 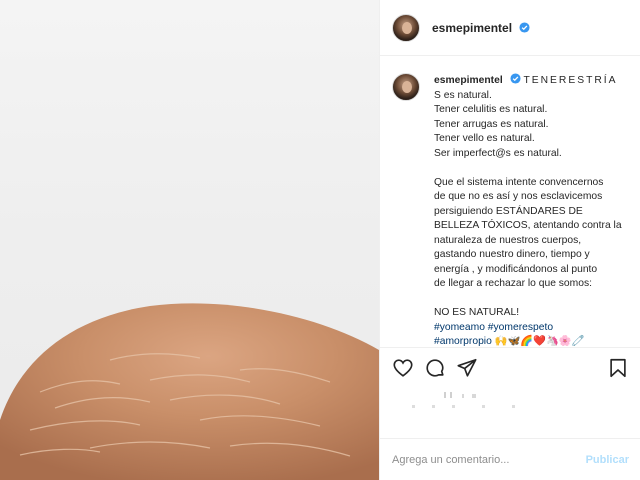 I want to click on header-username: esmepimentel, so click(x=481, y=28).